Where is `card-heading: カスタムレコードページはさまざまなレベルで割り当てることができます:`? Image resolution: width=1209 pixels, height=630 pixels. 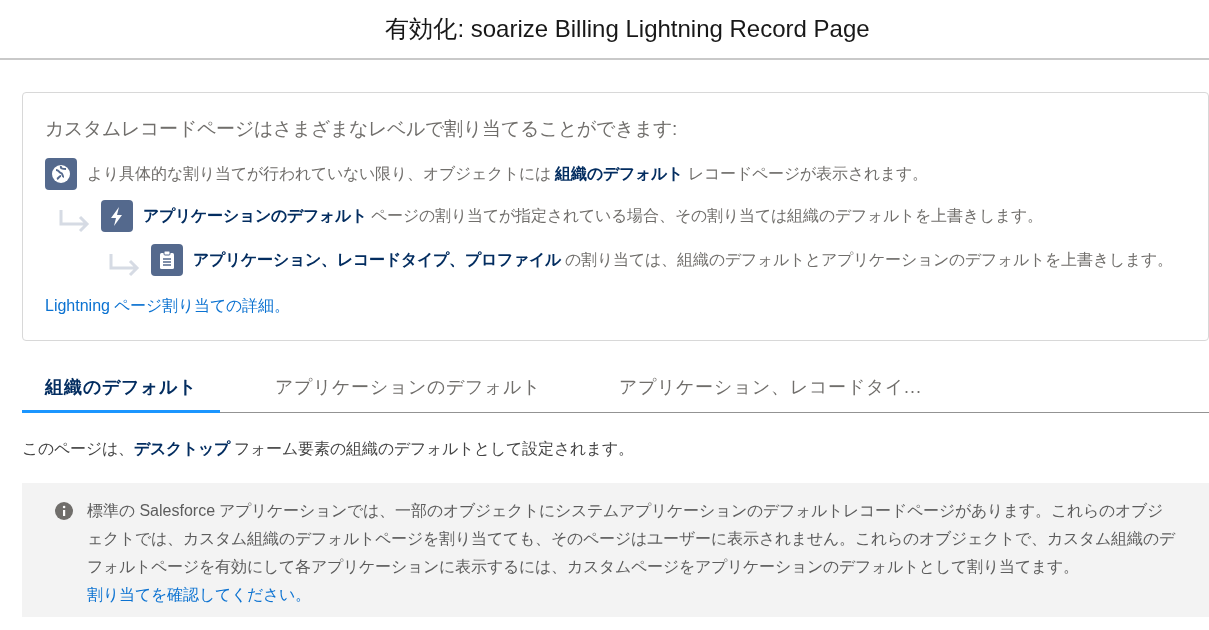
card-heading: カスタムレコードページはさまざまなレベルで割り当てることができます: is located at coordinates (362, 129).